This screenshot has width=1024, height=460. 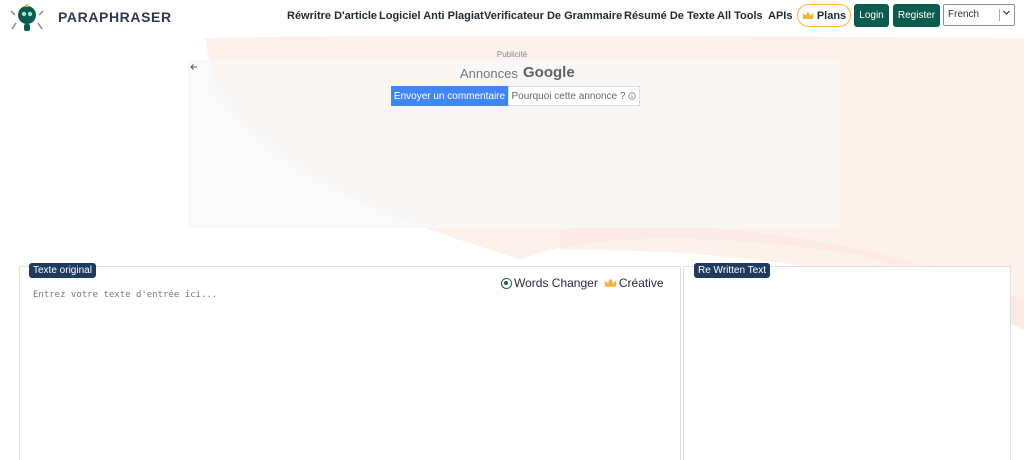 I want to click on info-icon, so click(x=632, y=96).